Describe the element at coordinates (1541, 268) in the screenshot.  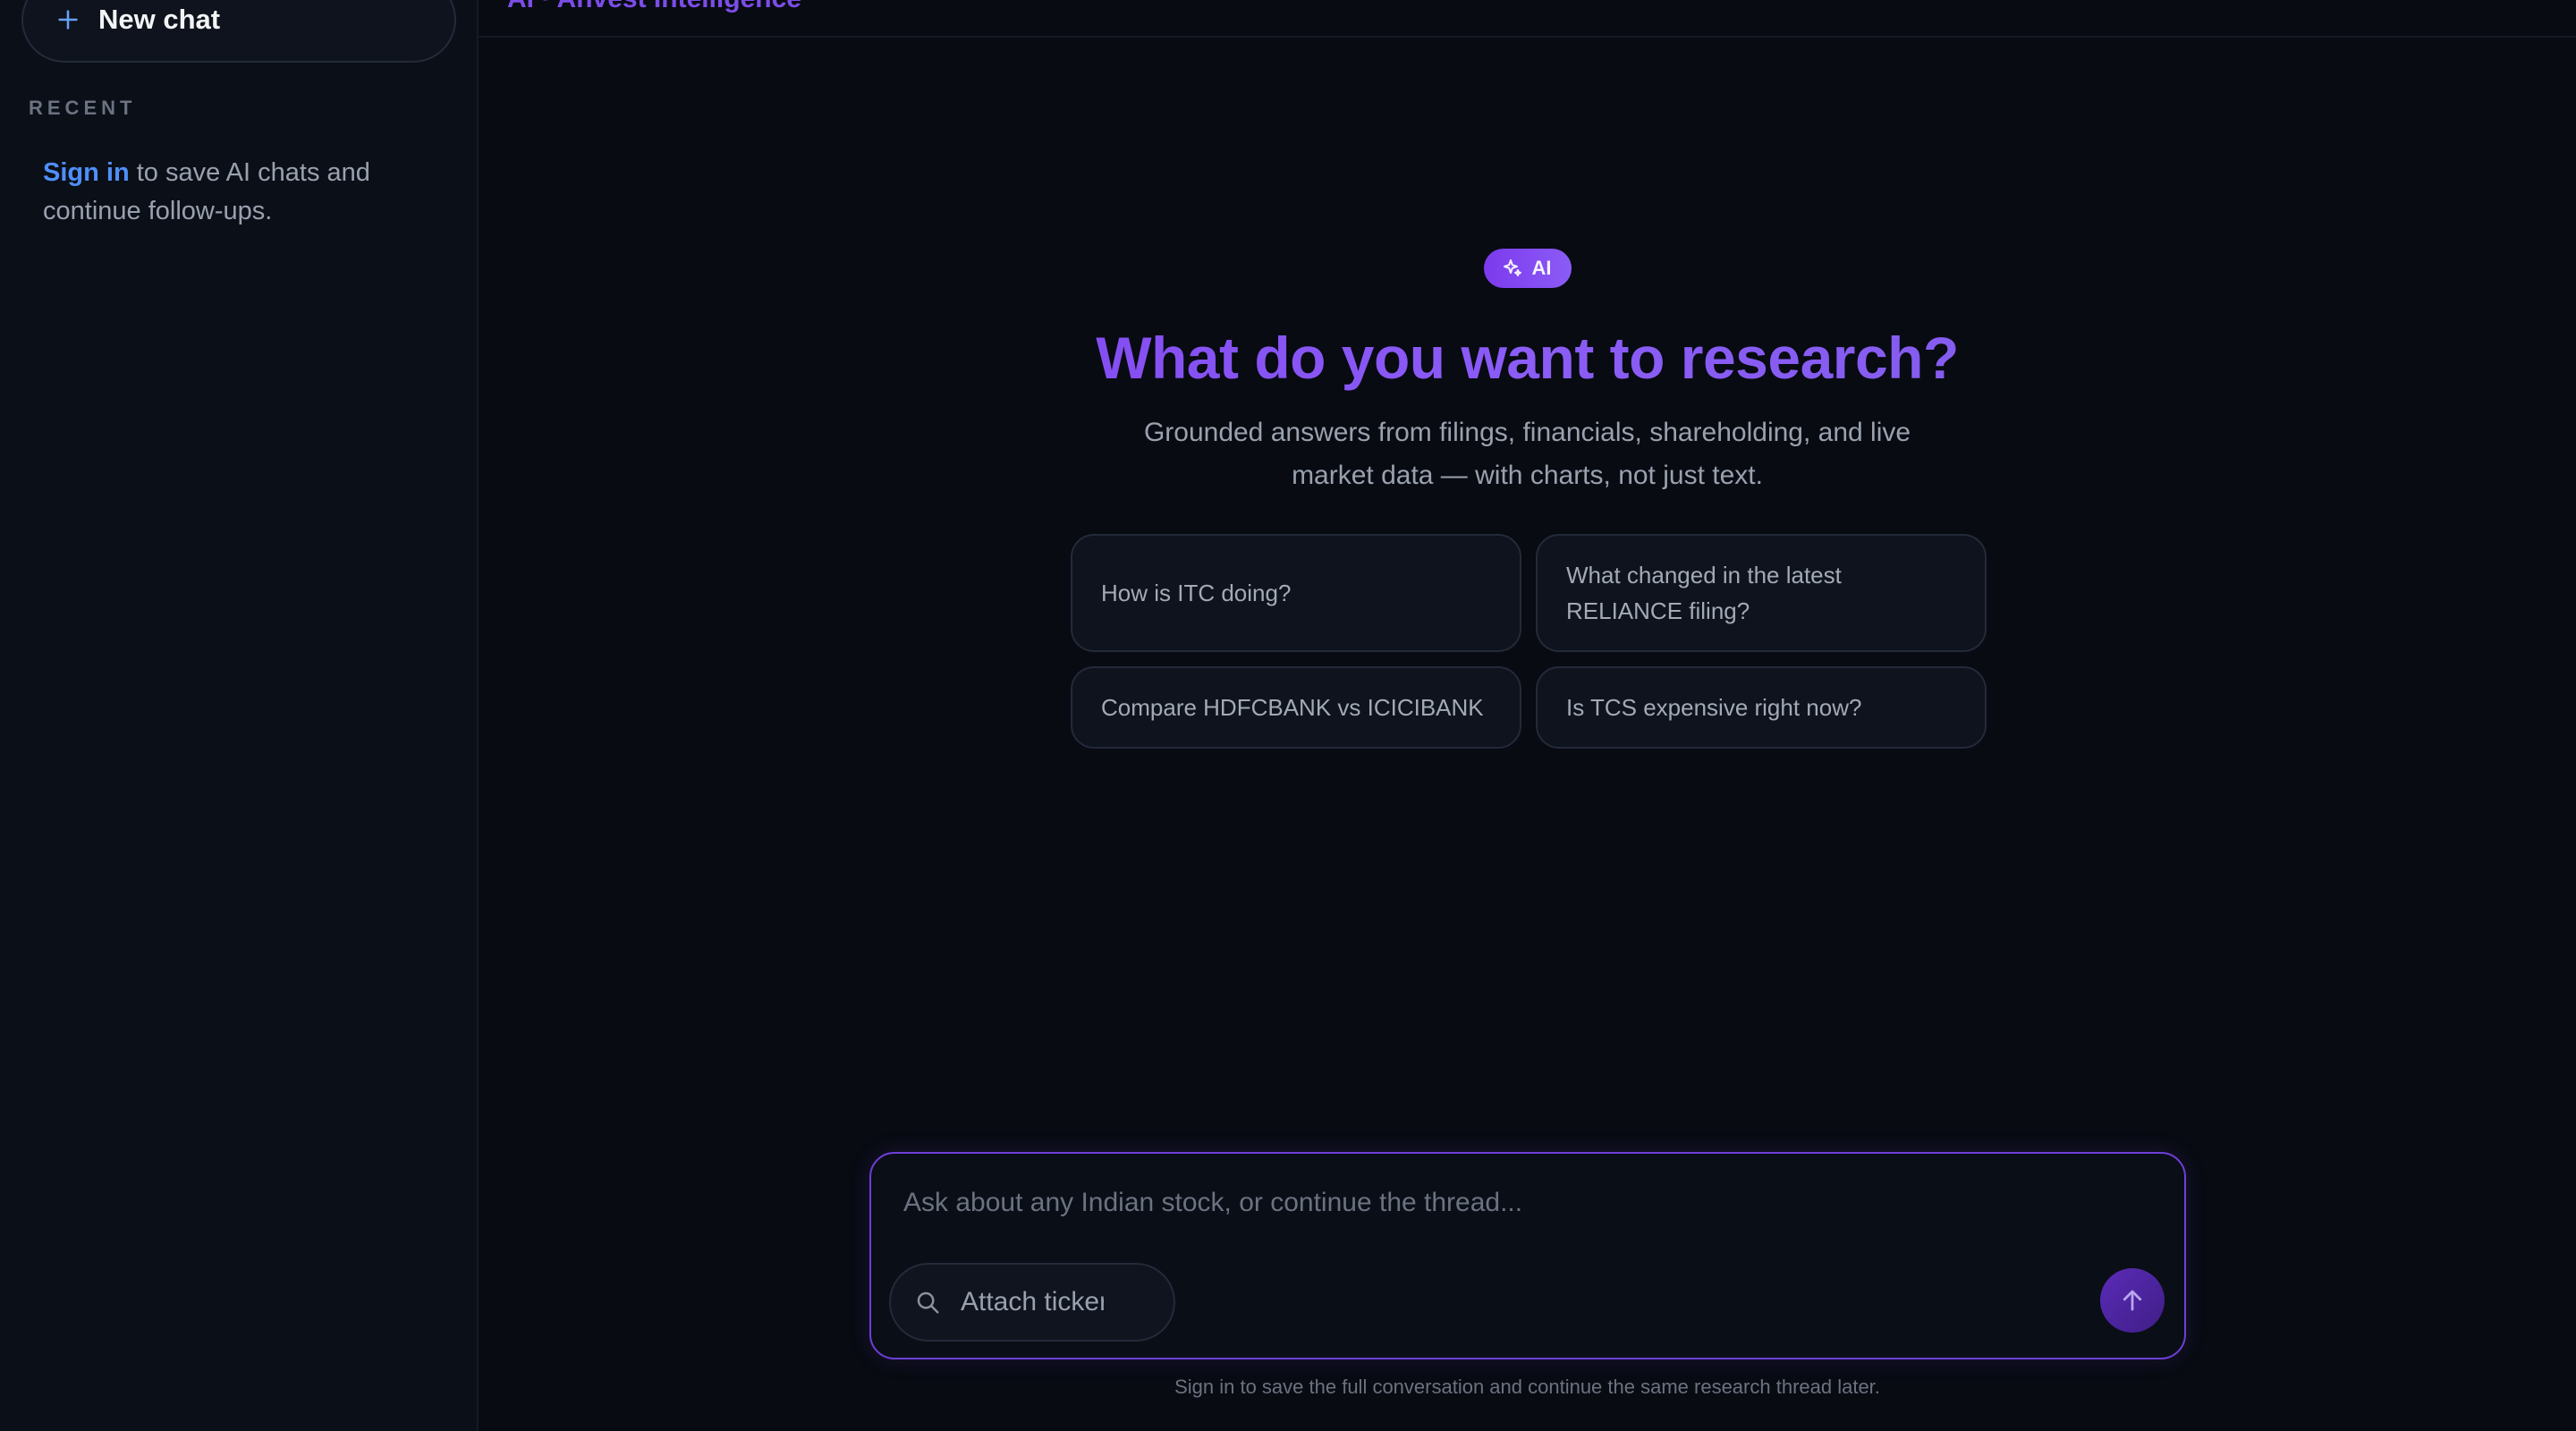
I see `ai-badge-label: AI` at that location.